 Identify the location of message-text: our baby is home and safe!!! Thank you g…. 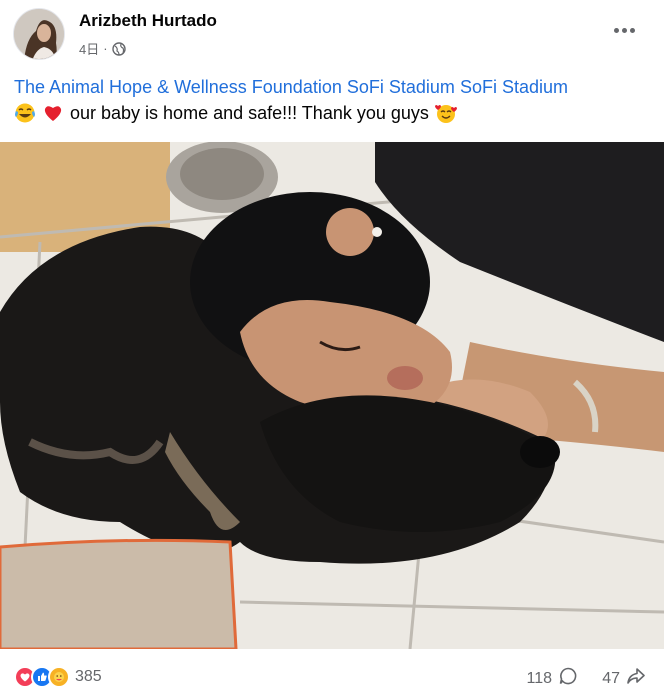
(249, 113).